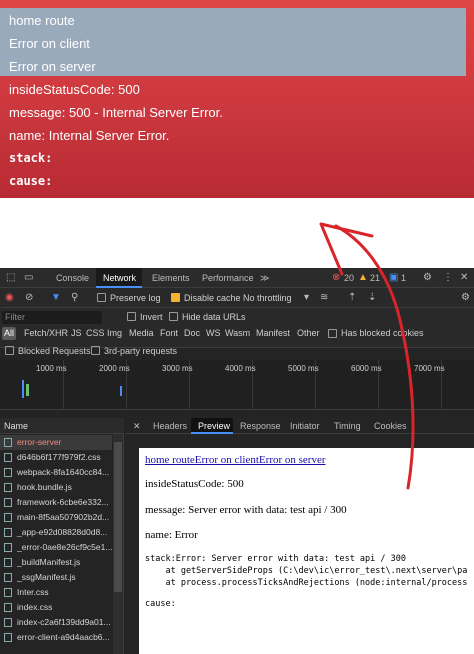 Image resolution: width=474 pixels, height=654 pixels. What do you see at coordinates (72, 278) in the screenshot?
I see `tab-console: Console` at bounding box center [72, 278].